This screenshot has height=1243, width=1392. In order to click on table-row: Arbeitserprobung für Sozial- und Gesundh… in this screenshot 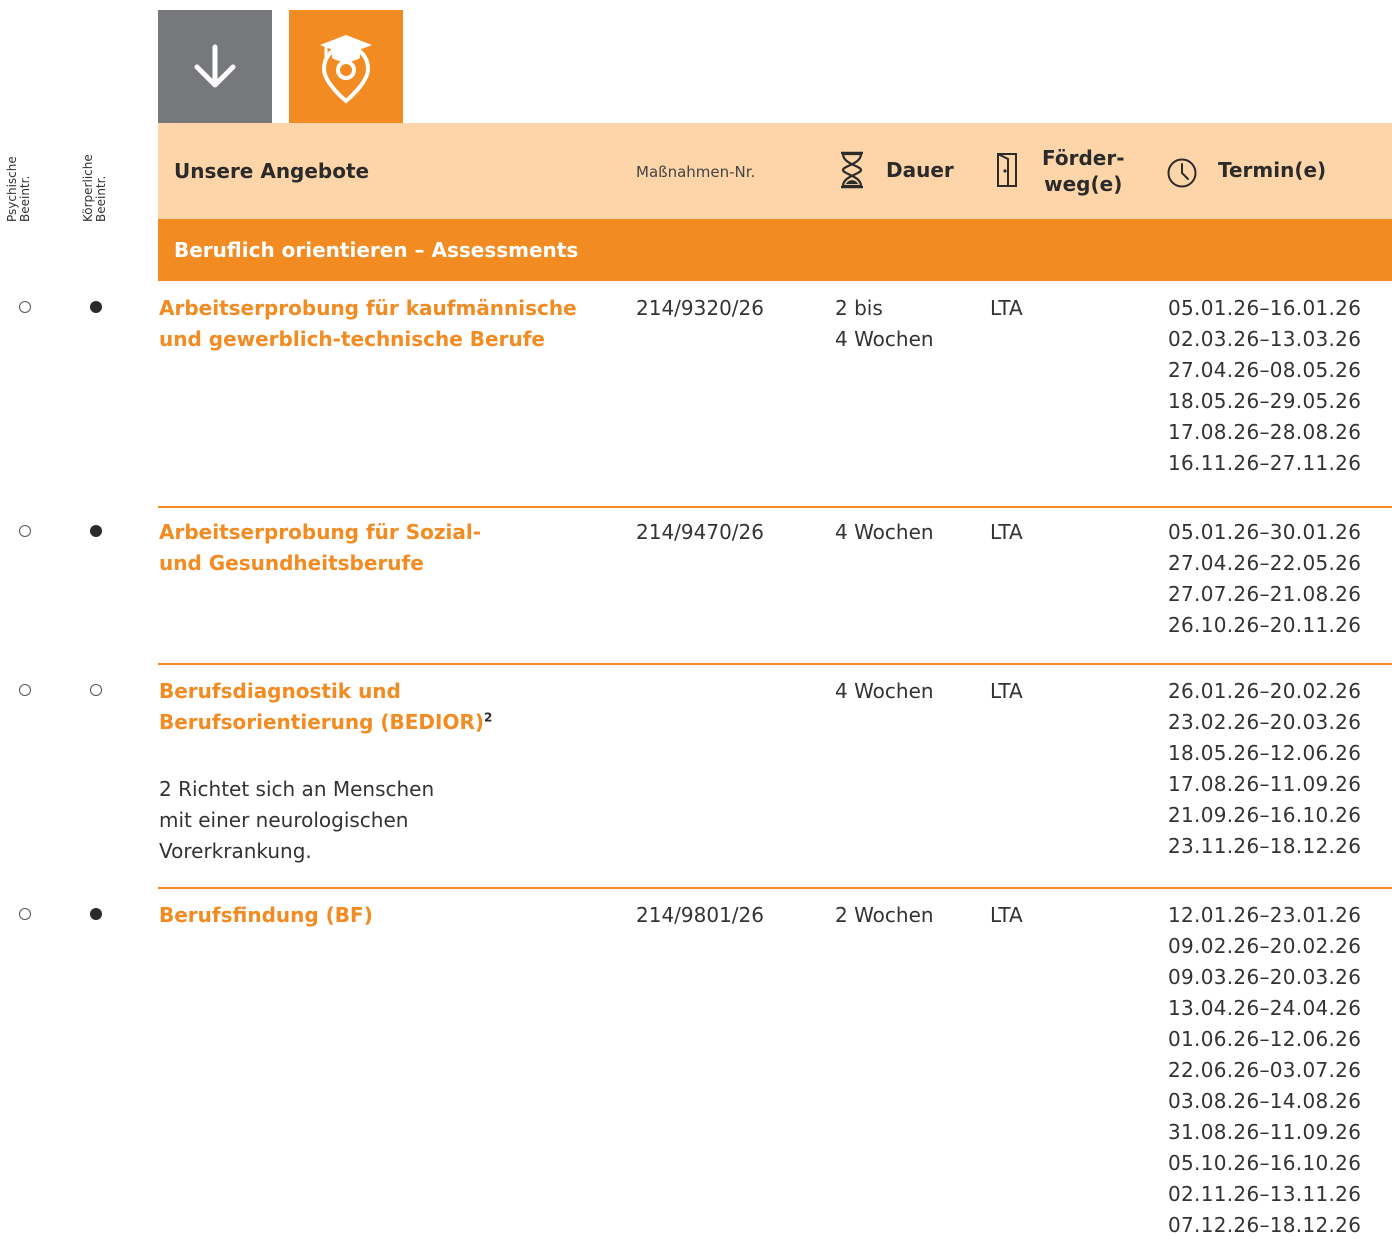, I will do `click(696, 584)`.